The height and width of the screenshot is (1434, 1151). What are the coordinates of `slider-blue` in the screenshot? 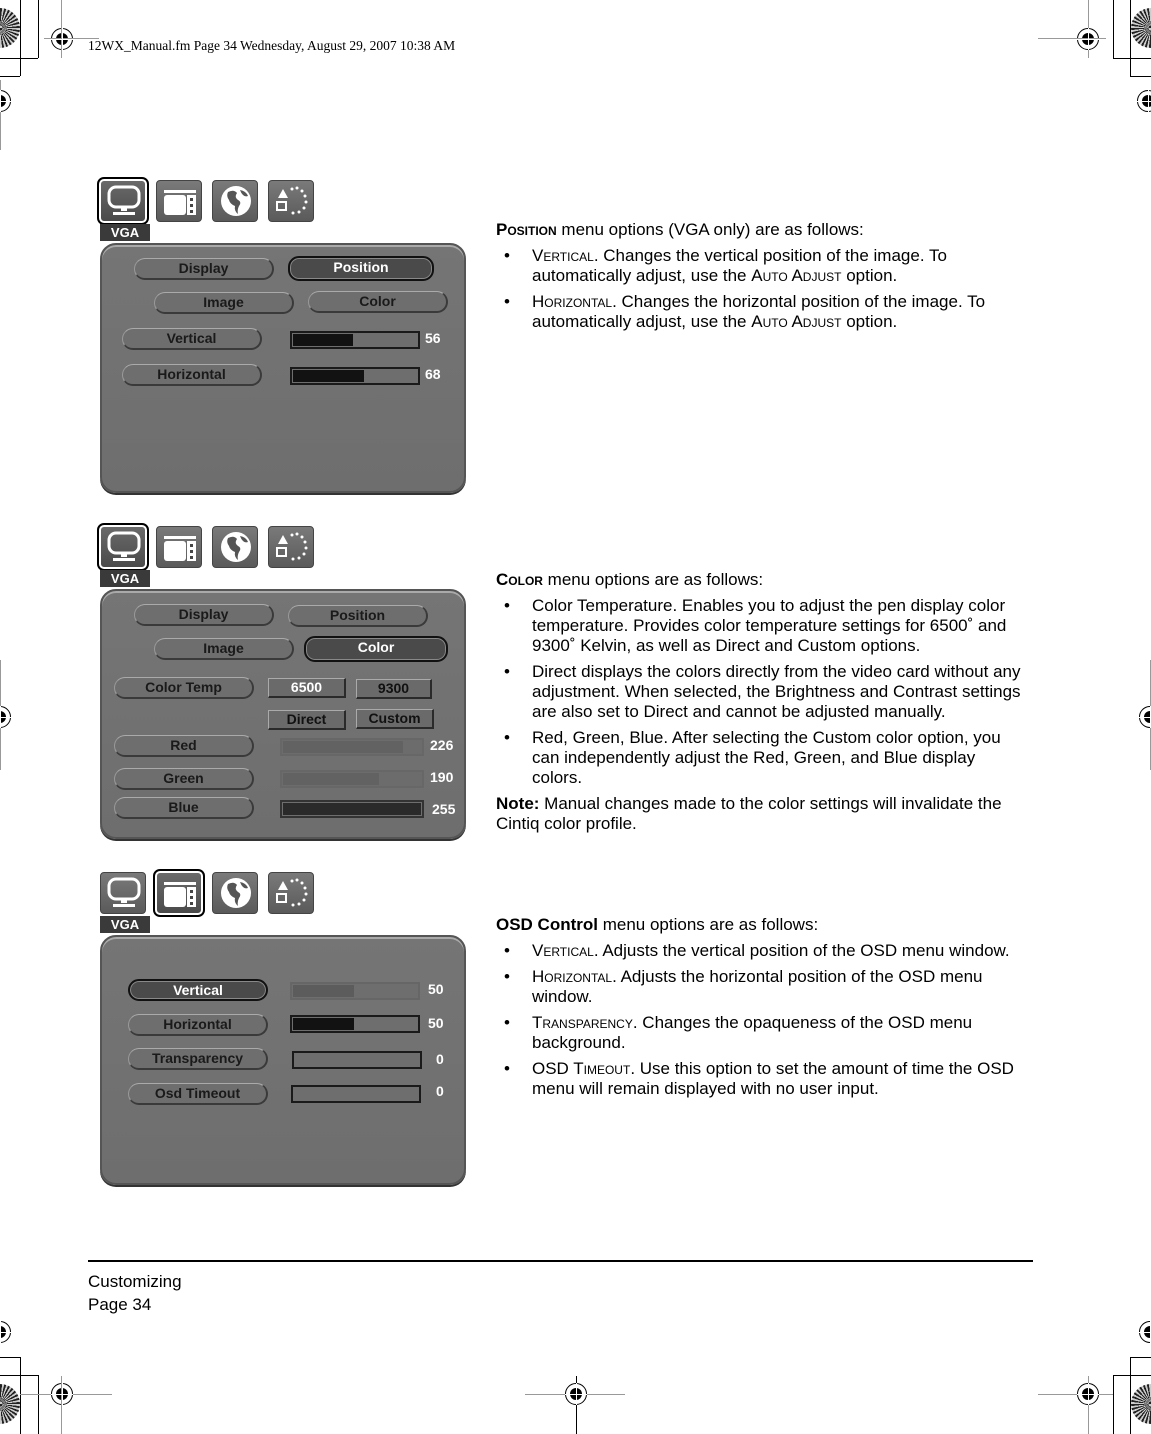 It's located at (352, 809).